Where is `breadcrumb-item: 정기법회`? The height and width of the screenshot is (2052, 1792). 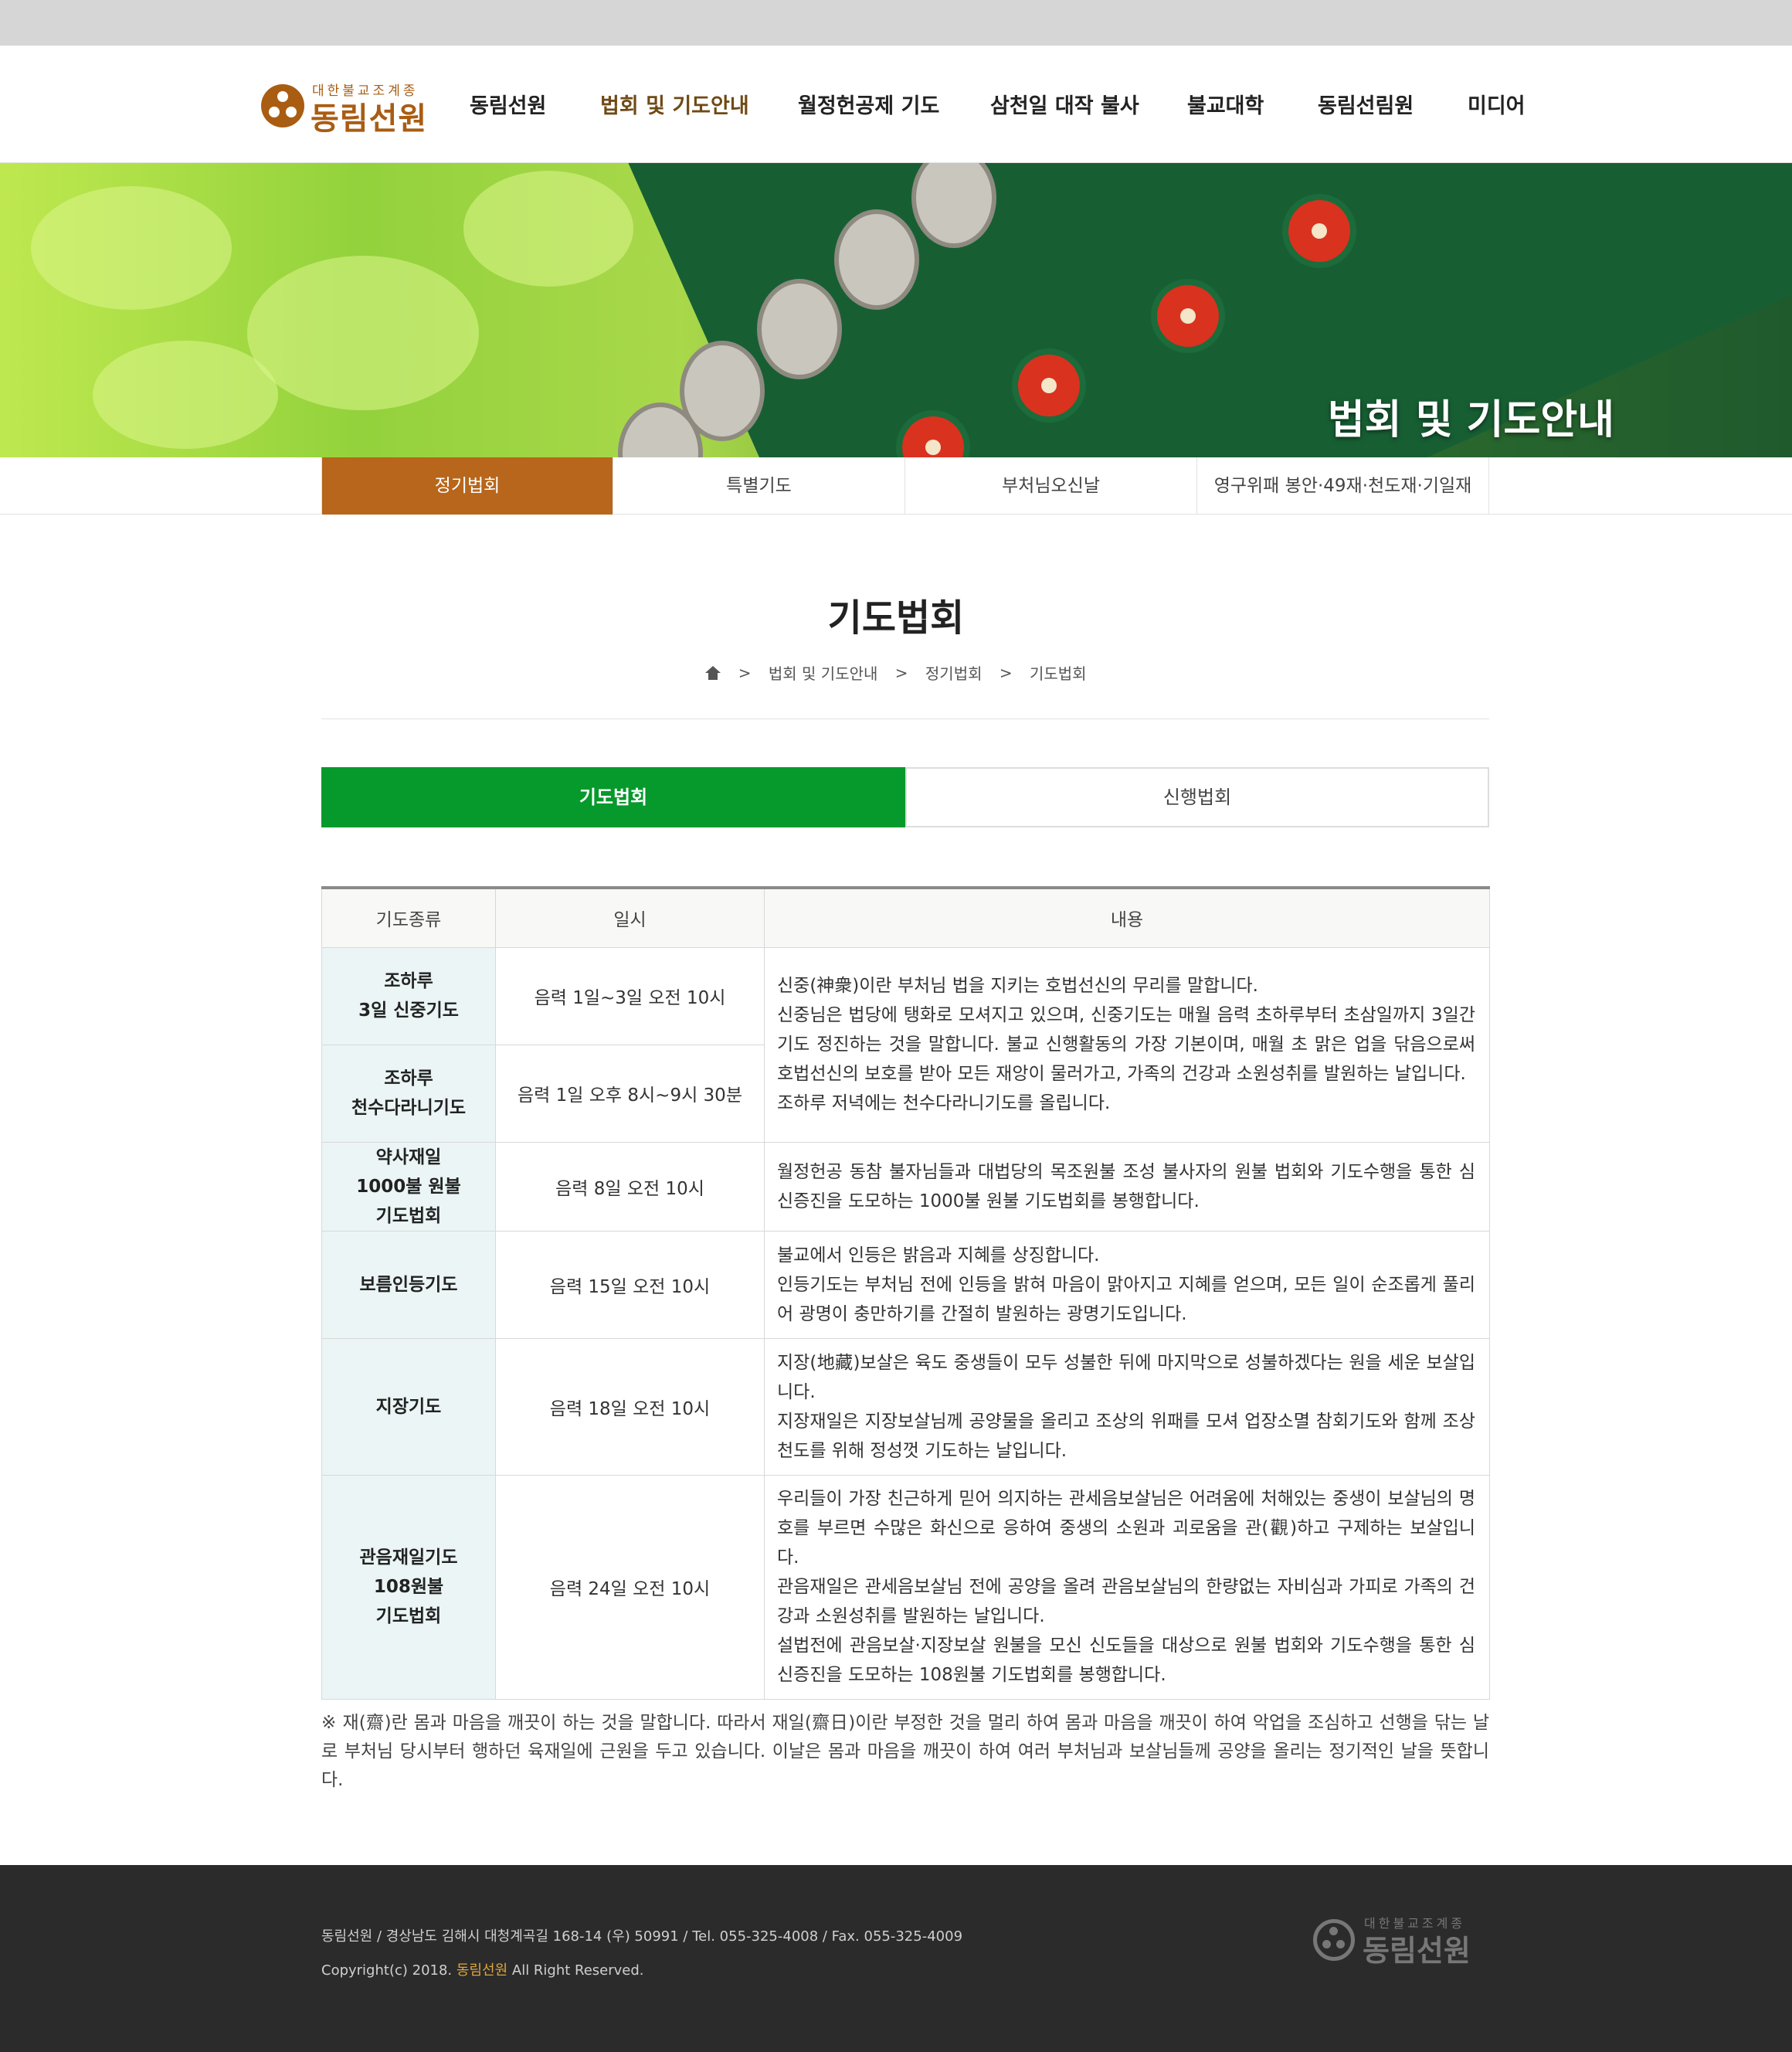
breadcrumb-item: 정기법회 is located at coordinates (954, 672).